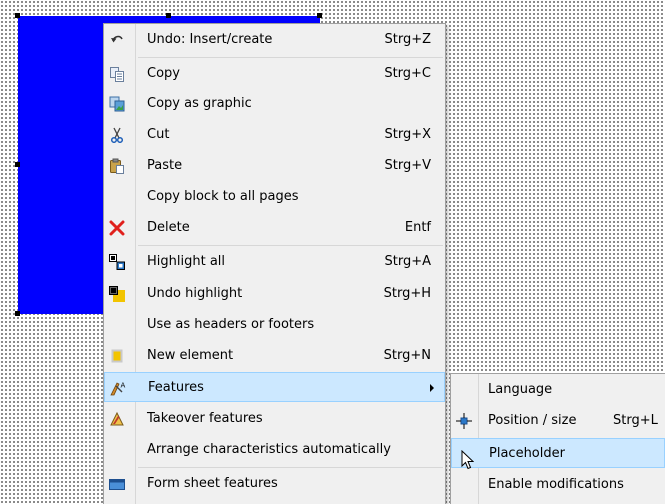  What do you see at coordinates (269, 449) in the screenshot?
I see `menu-item-label: Arrange characteristics automatically` at bounding box center [269, 449].